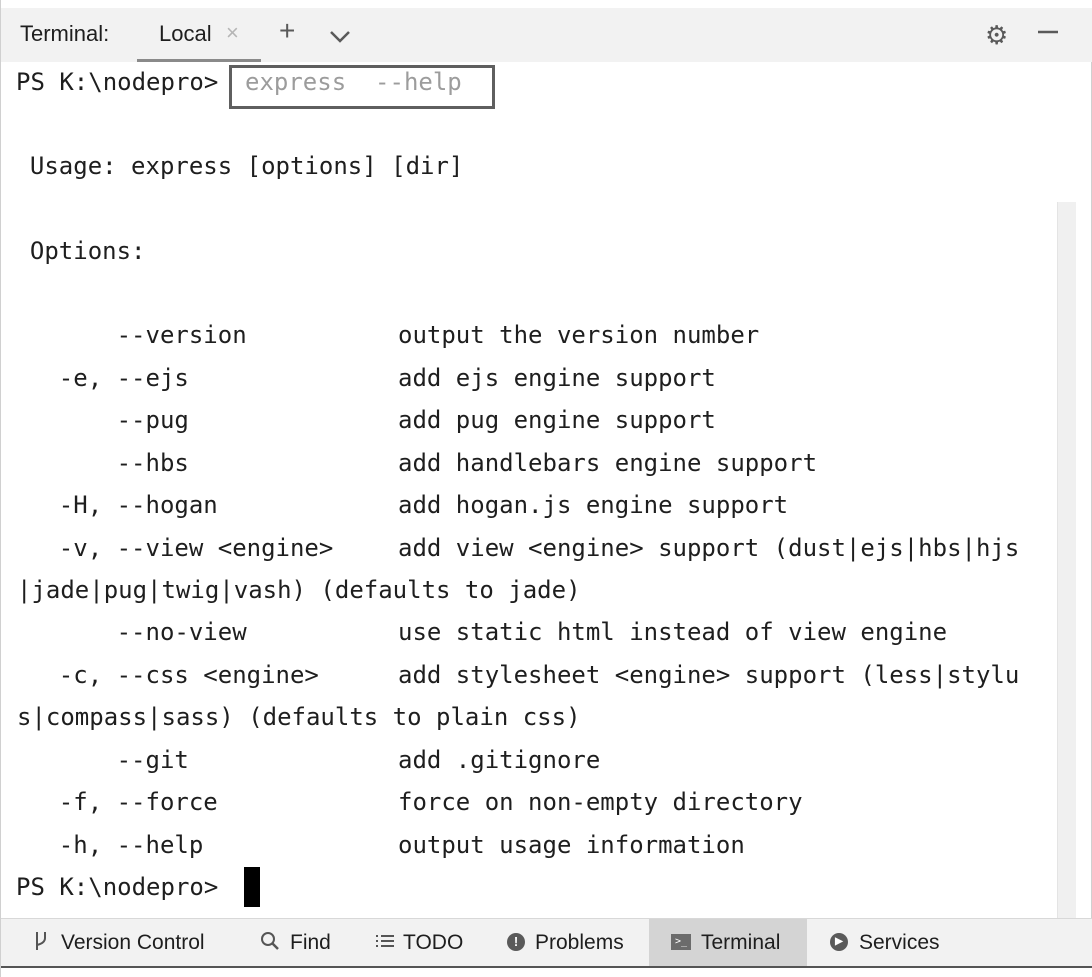 The height and width of the screenshot is (977, 1092). What do you see at coordinates (385, 944) in the screenshot?
I see `list-icon` at bounding box center [385, 944].